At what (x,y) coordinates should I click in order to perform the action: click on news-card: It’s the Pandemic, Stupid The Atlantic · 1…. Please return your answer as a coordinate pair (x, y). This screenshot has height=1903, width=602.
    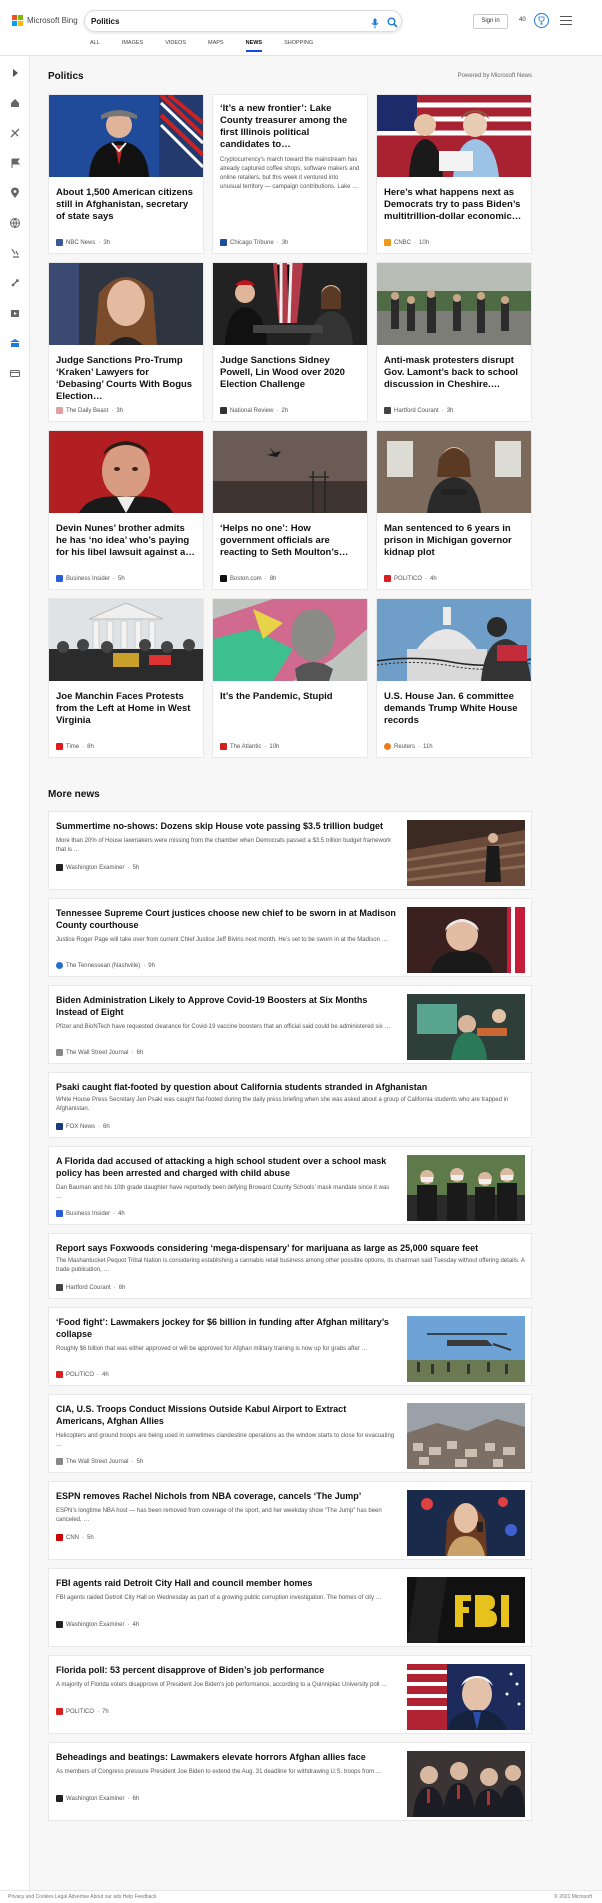
    Looking at the image, I should click on (290, 678).